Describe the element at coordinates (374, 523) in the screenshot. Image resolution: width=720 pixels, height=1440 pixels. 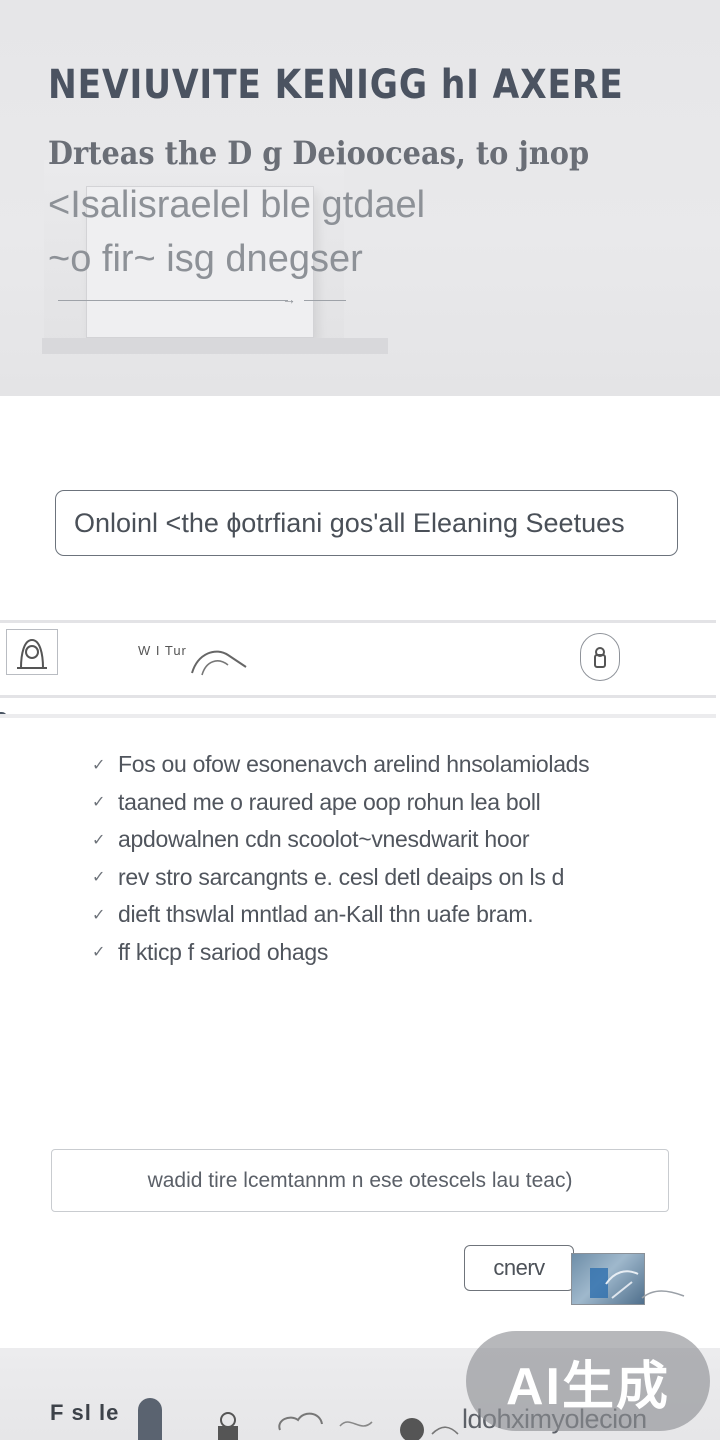
I see `search-input` at that location.